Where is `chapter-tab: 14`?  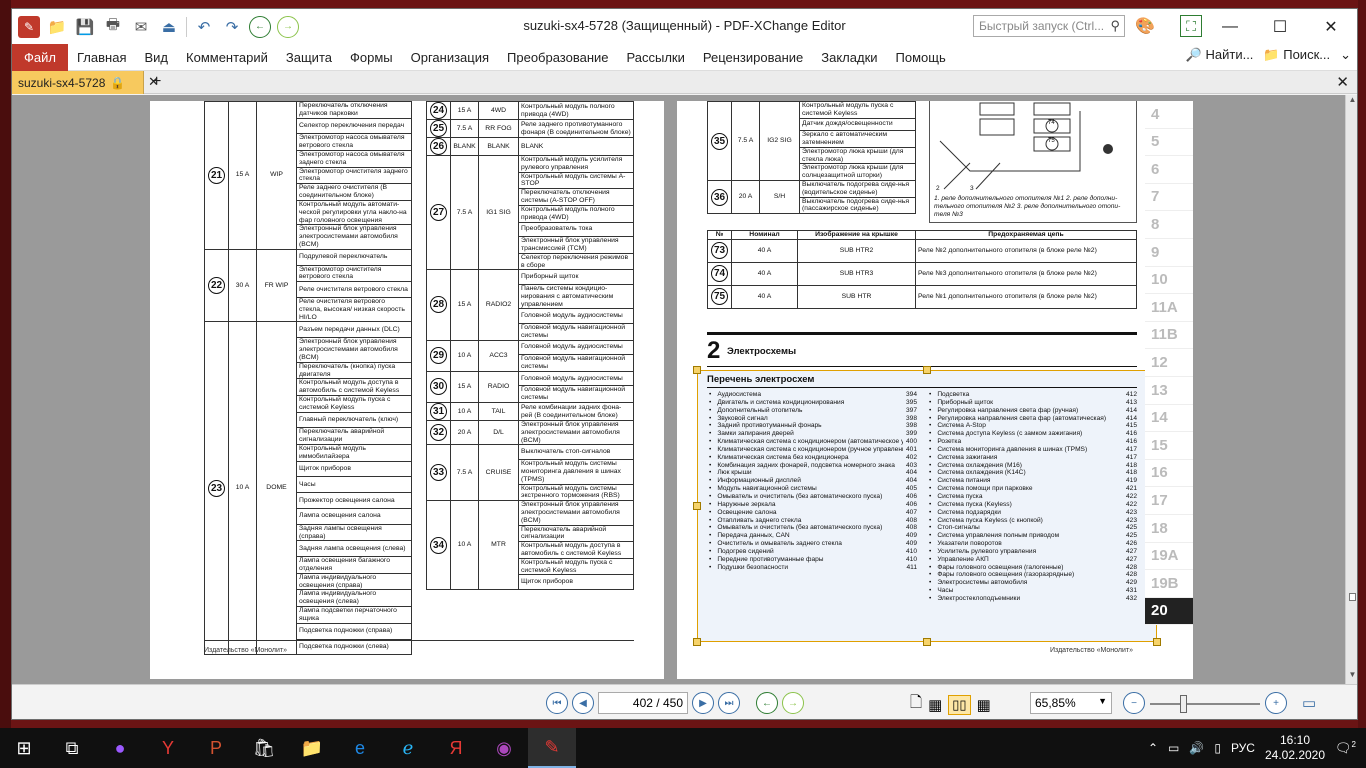
chapter-tab: 14 is located at coordinates (1169, 418).